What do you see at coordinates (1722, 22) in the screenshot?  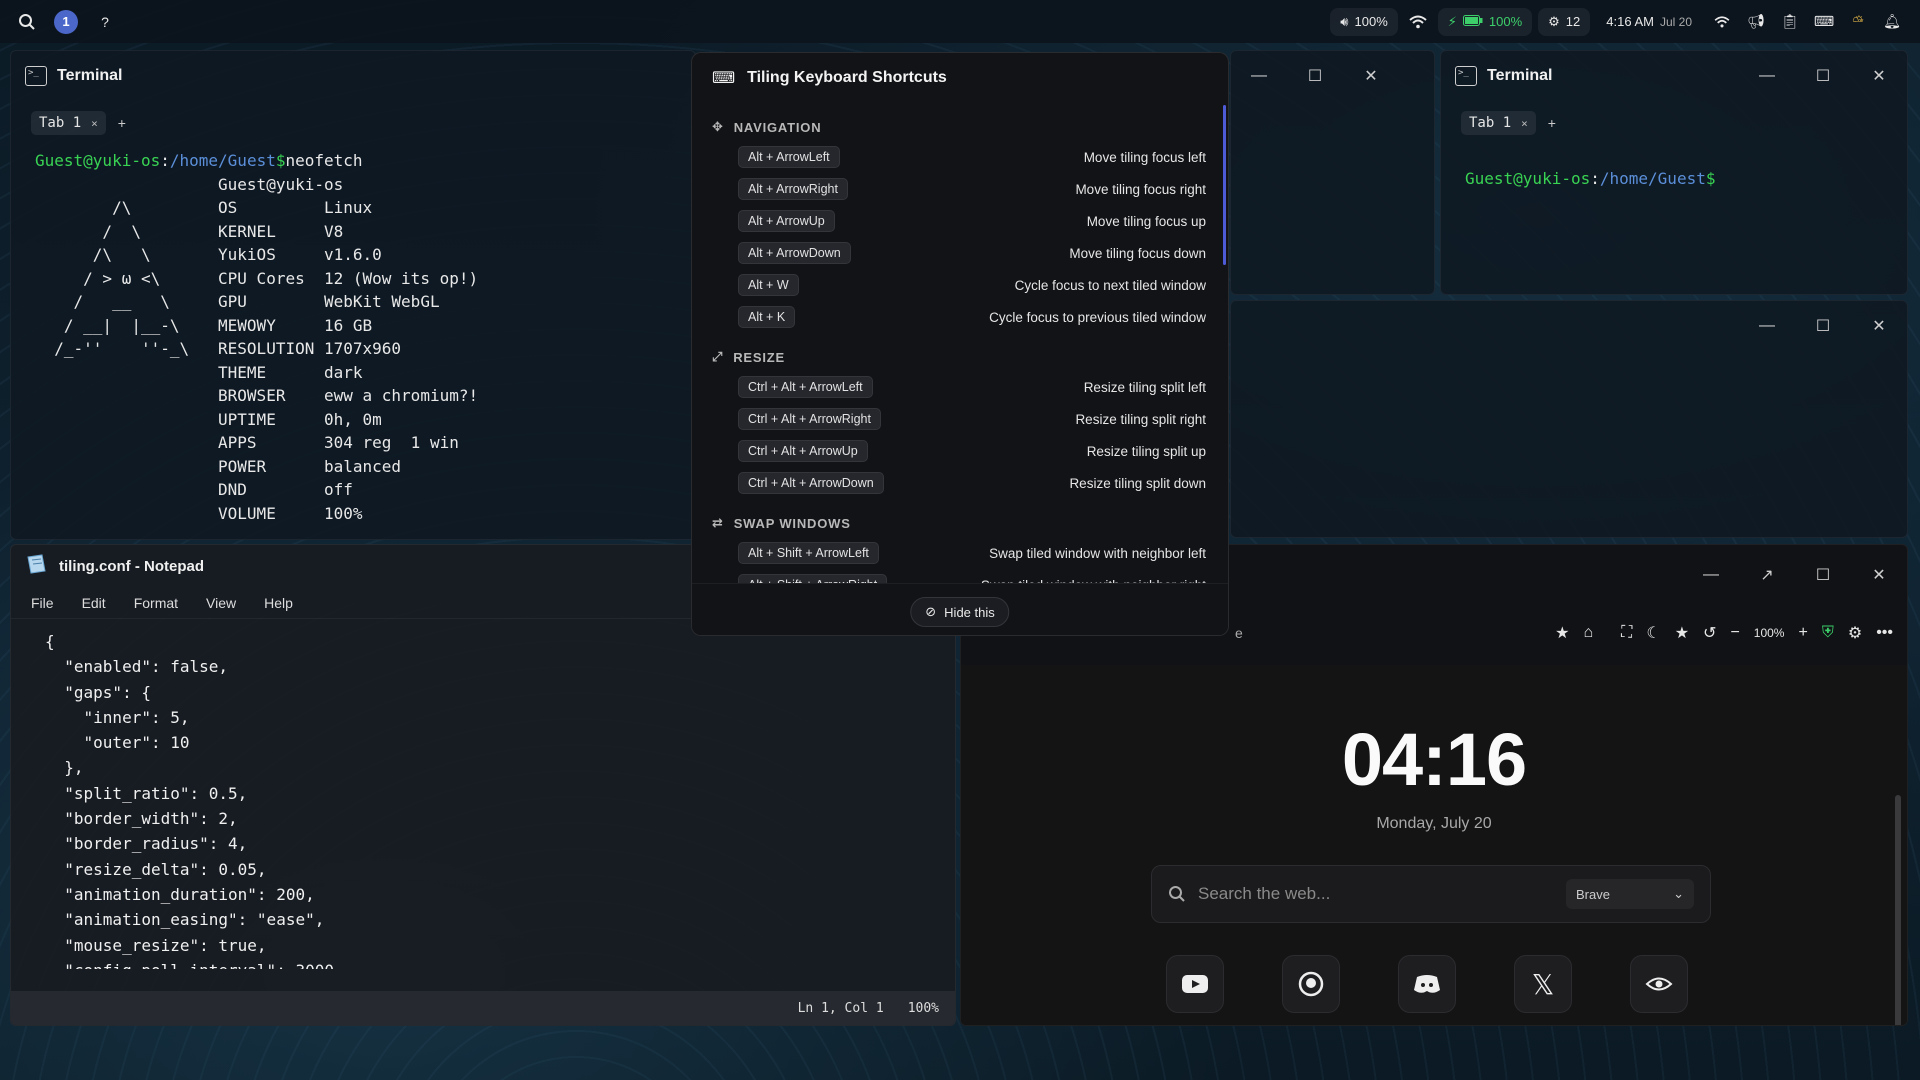 I see `wifi-status-icon` at bounding box center [1722, 22].